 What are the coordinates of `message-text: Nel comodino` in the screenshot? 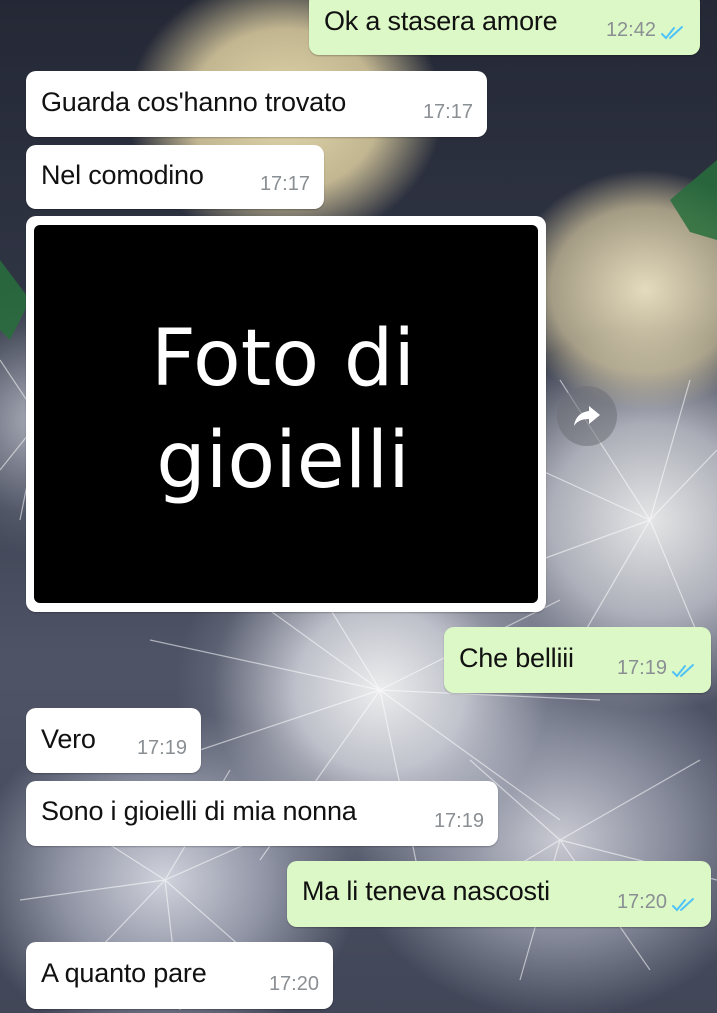 It's located at (122, 175).